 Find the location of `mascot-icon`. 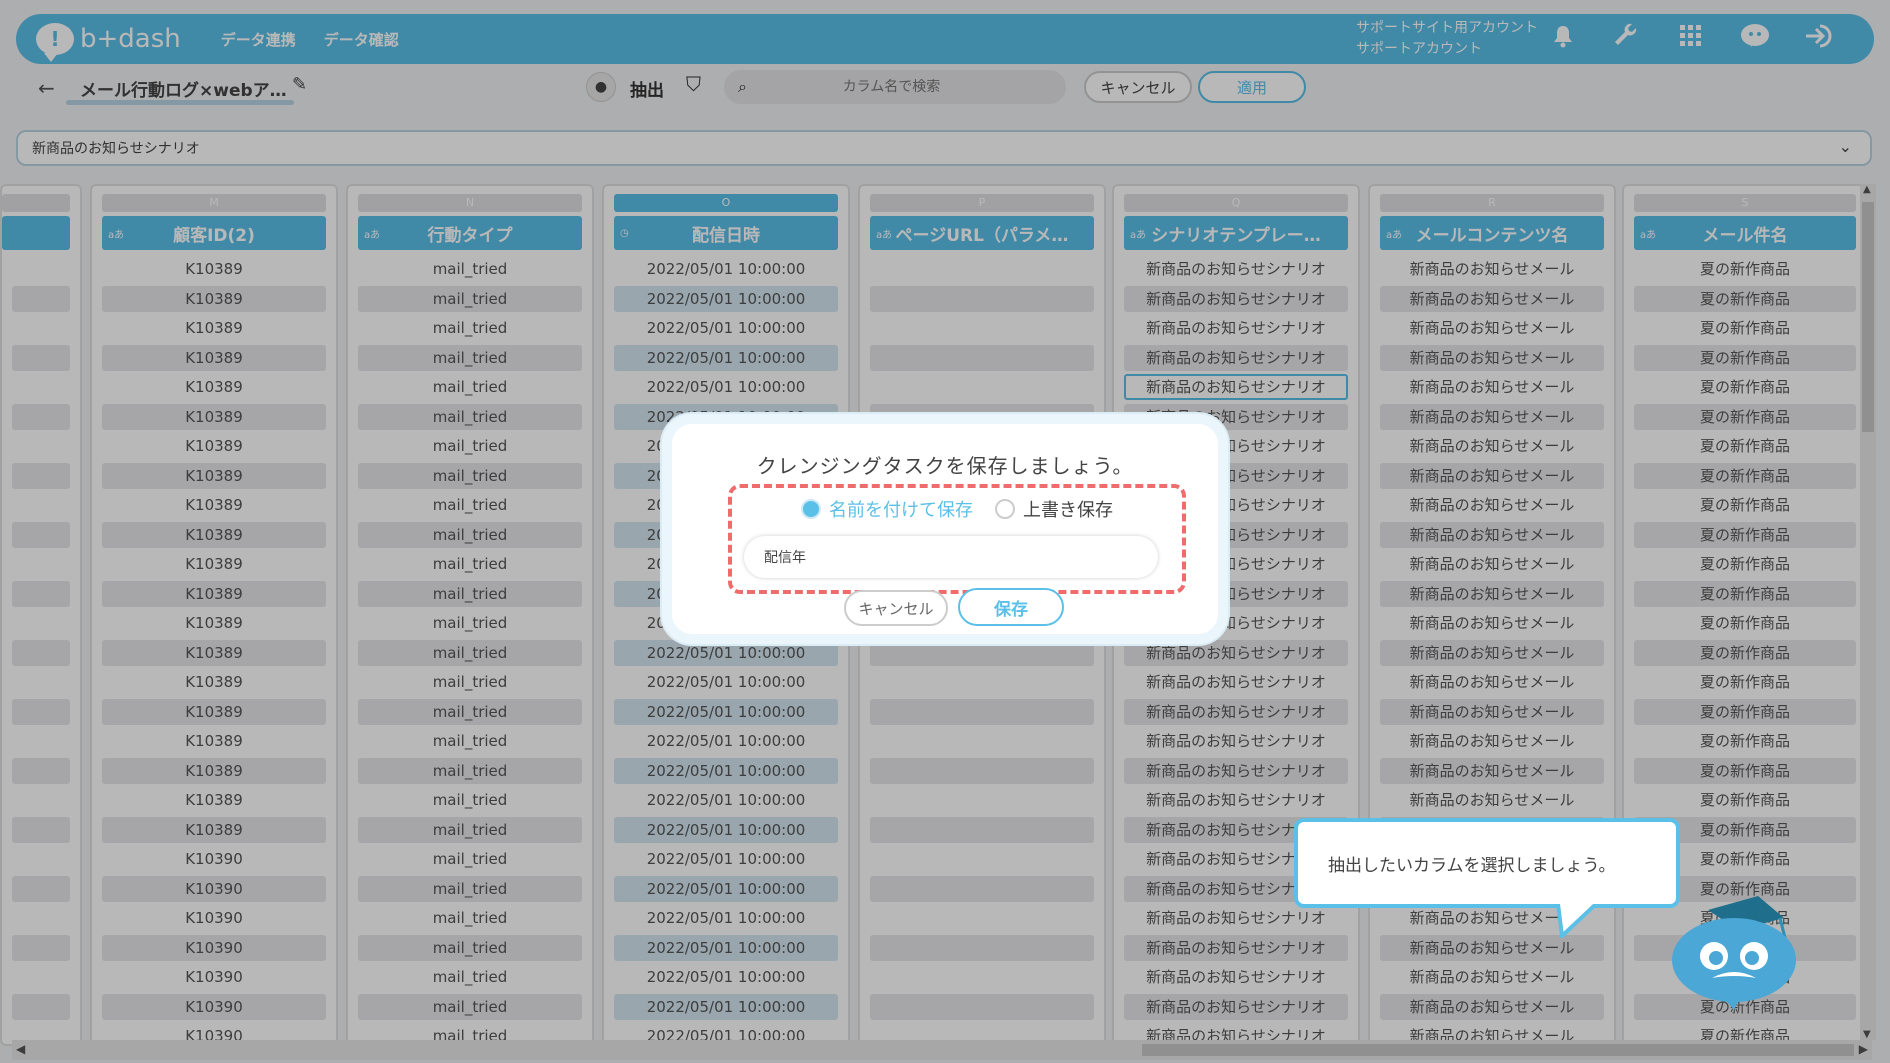

mascot-icon is located at coordinates (1734, 953).